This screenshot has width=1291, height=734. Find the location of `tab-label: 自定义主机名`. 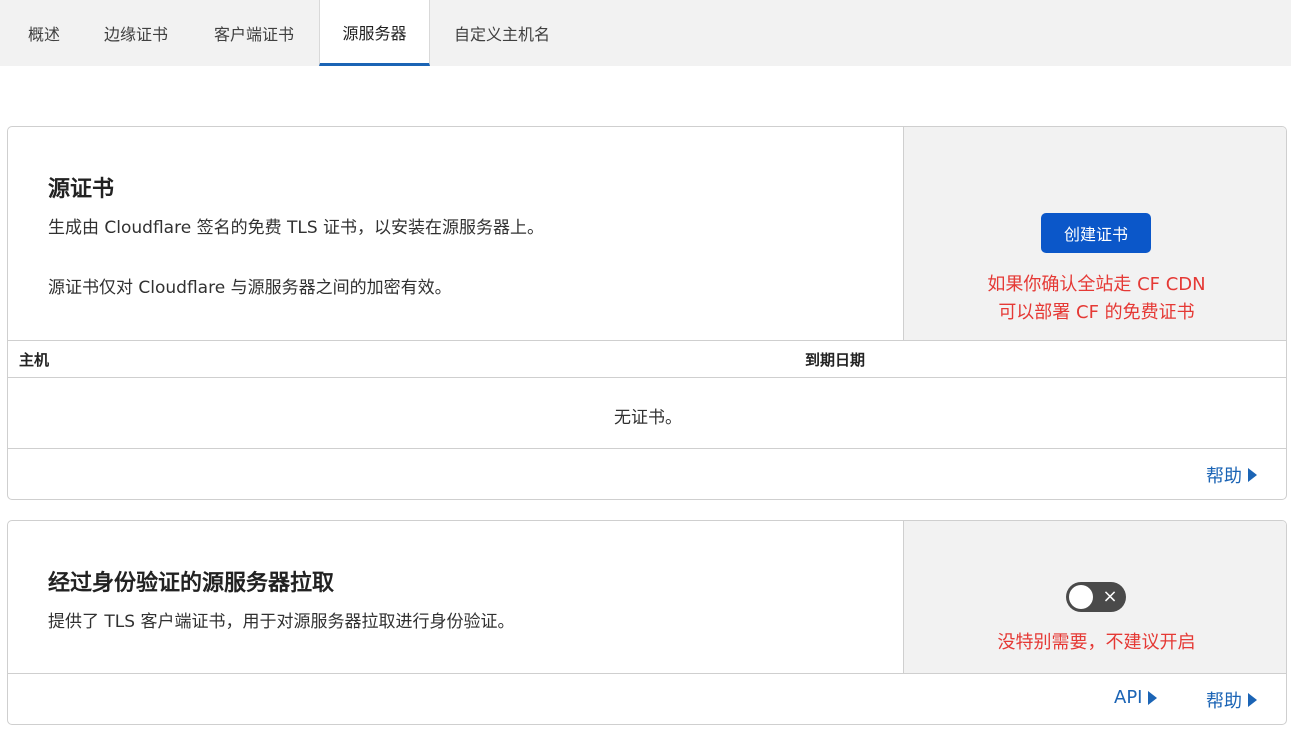

tab-label: 自定义主机名 is located at coordinates (501, 34).